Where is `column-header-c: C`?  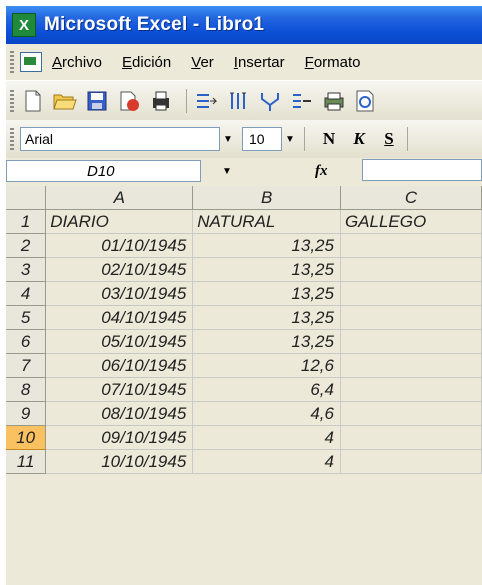
column-header-c: C is located at coordinates (411, 198).